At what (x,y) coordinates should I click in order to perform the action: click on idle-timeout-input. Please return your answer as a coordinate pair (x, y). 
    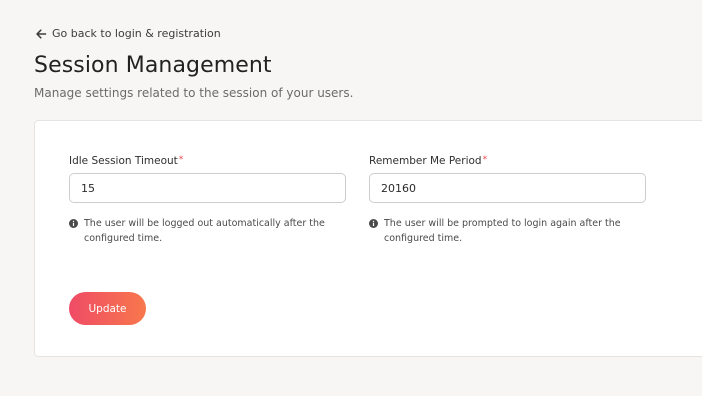
    Looking at the image, I should click on (207, 188).